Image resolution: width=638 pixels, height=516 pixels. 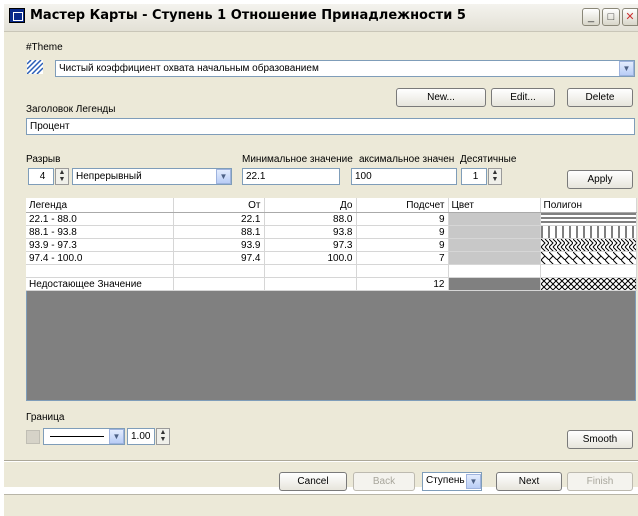 What do you see at coordinates (223, 176) in the screenshot?
I see `break-type-dropdown-arrow-icon: ▼` at bounding box center [223, 176].